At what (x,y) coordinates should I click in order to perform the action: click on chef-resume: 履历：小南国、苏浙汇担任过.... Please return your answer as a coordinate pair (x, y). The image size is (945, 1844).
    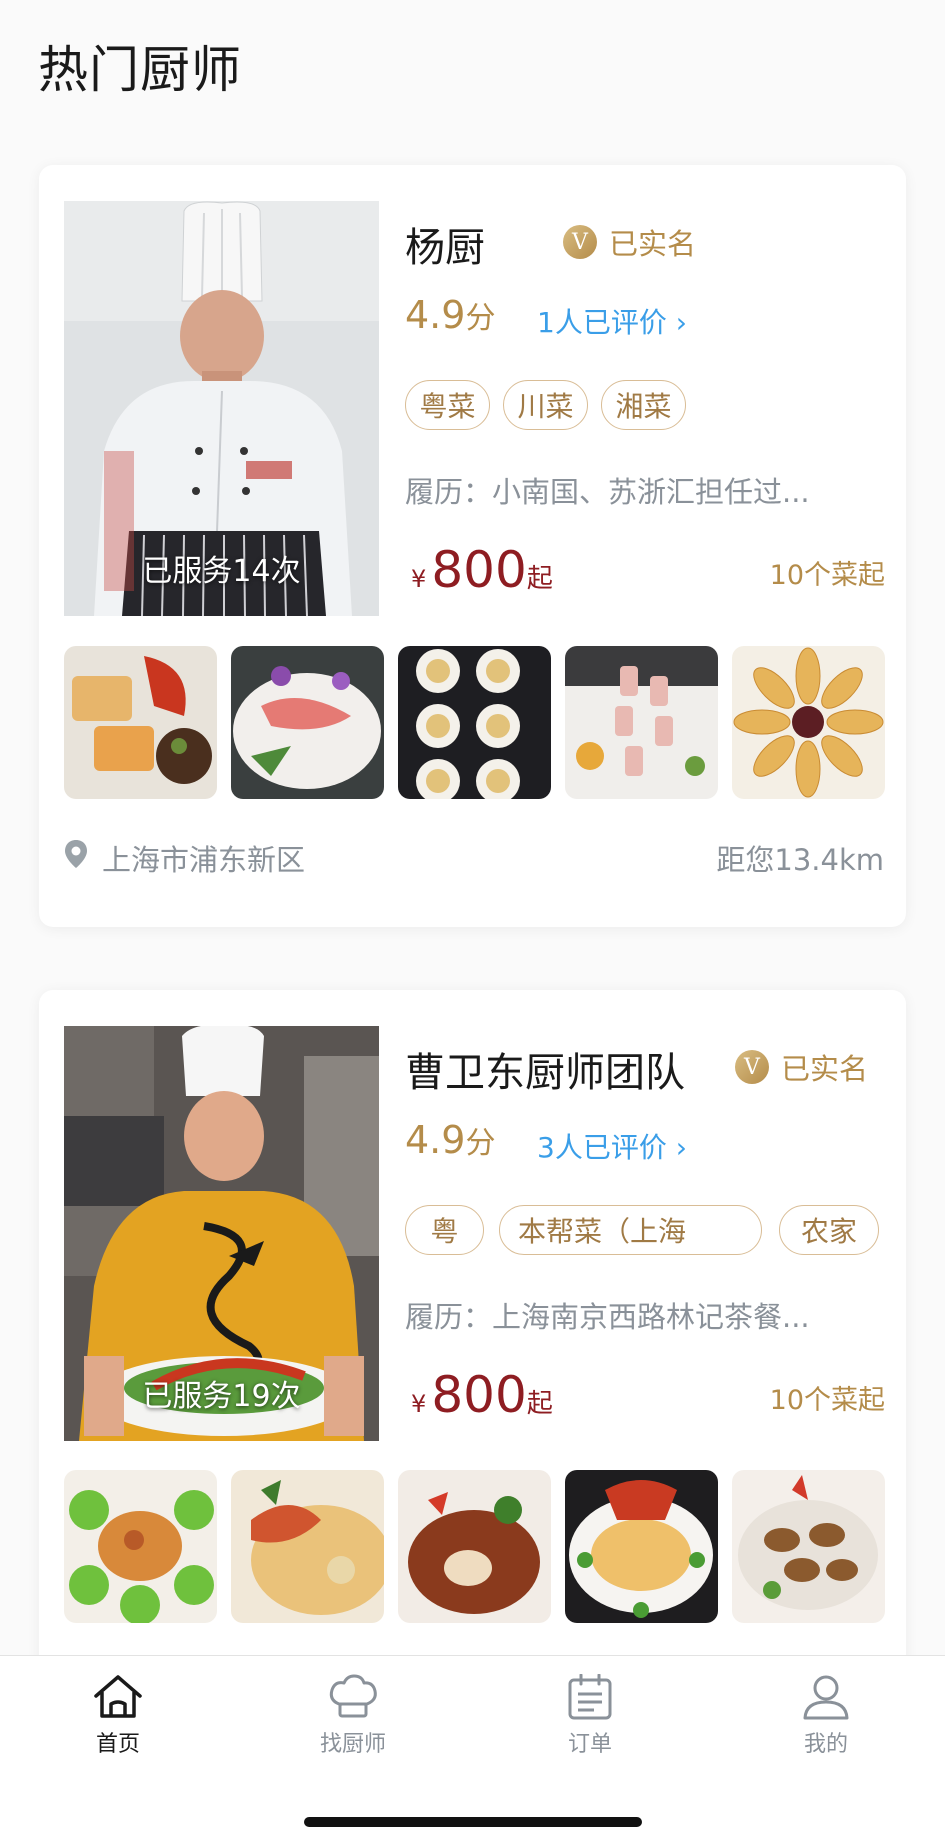
    Looking at the image, I should click on (607, 492).